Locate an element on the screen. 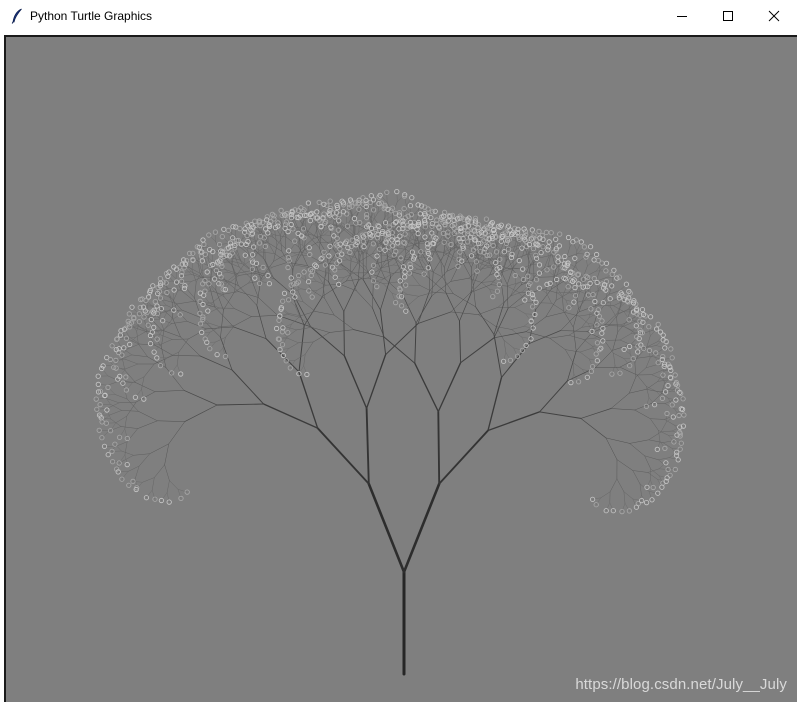 This screenshot has width=797, height=702. close-icon is located at coordinates (774, 16).